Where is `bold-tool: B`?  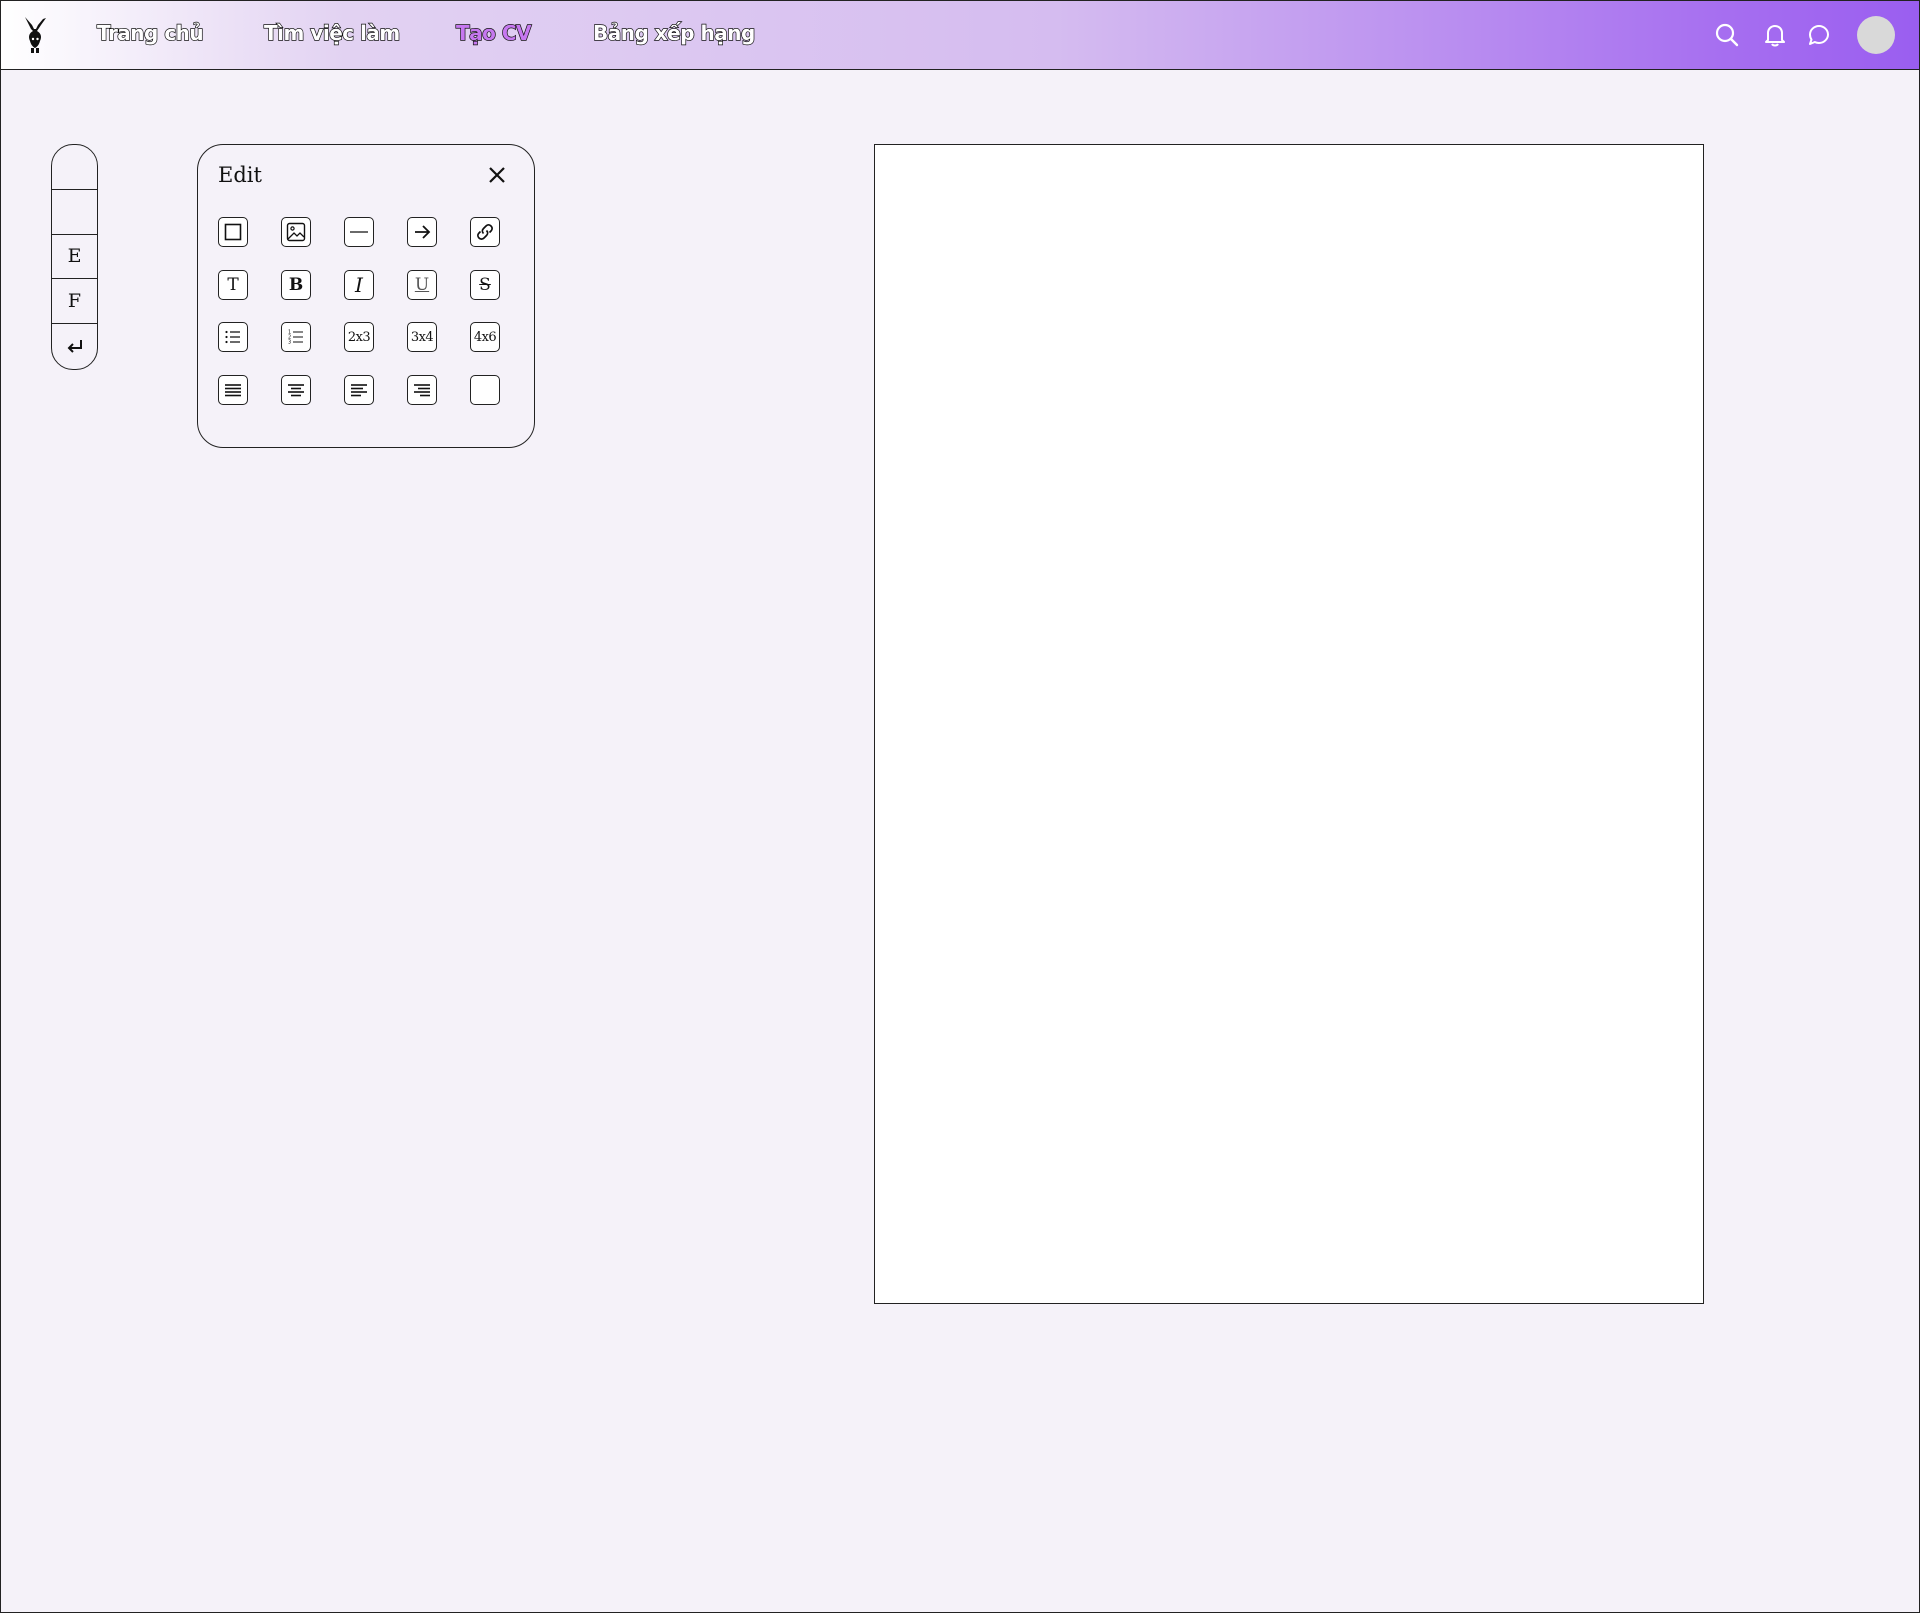
bold-tool: B is located at coordinates (296, 285).